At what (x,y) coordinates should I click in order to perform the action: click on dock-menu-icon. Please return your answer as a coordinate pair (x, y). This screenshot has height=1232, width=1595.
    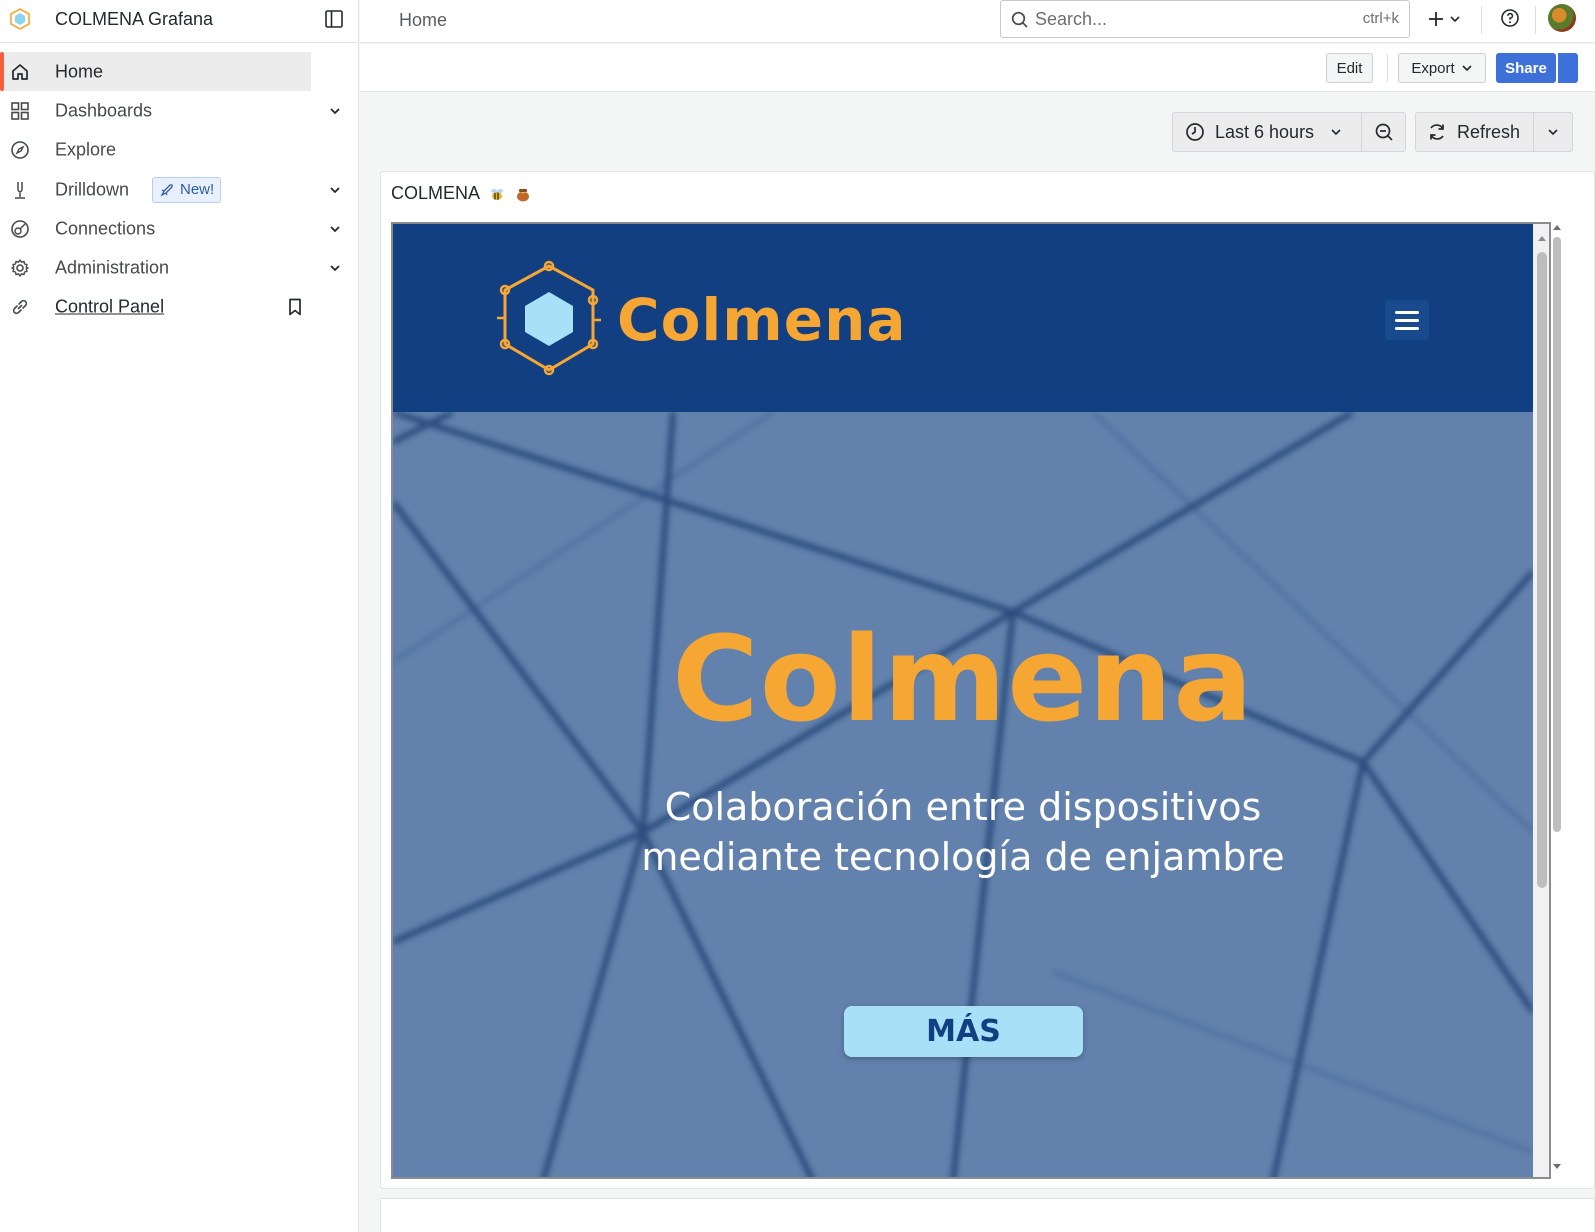
    Looking at the image, I should click on (334, 19).